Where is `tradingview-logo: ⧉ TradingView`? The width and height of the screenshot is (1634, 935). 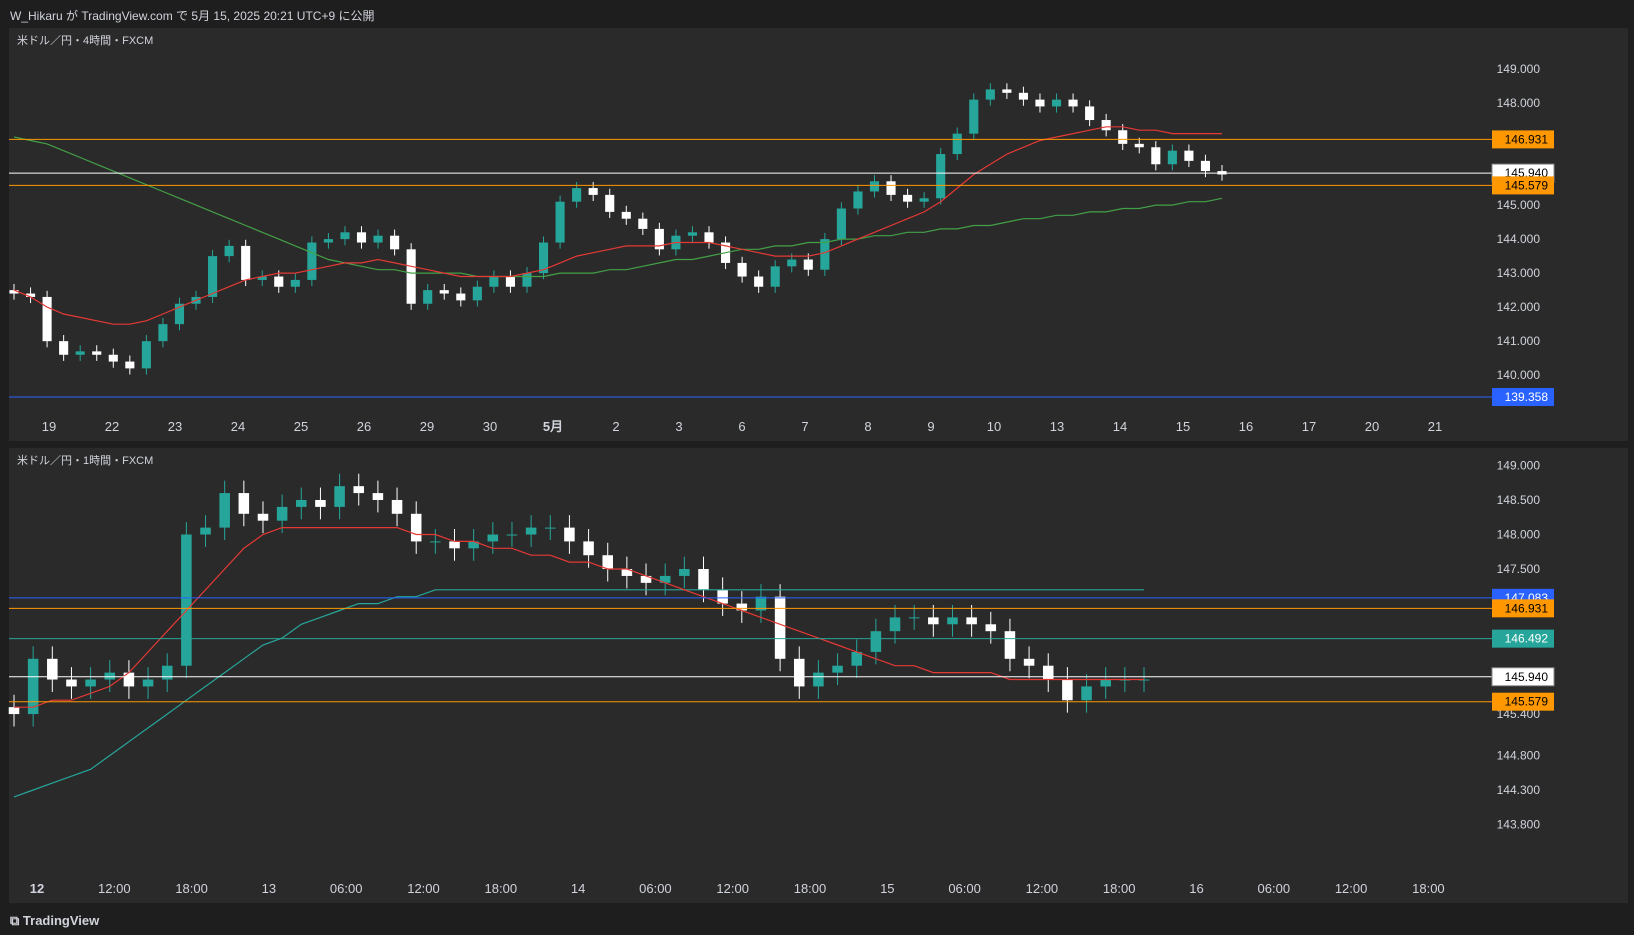
tradingview-logo: ⧉ TradingView is located at coordinates (54, 921).